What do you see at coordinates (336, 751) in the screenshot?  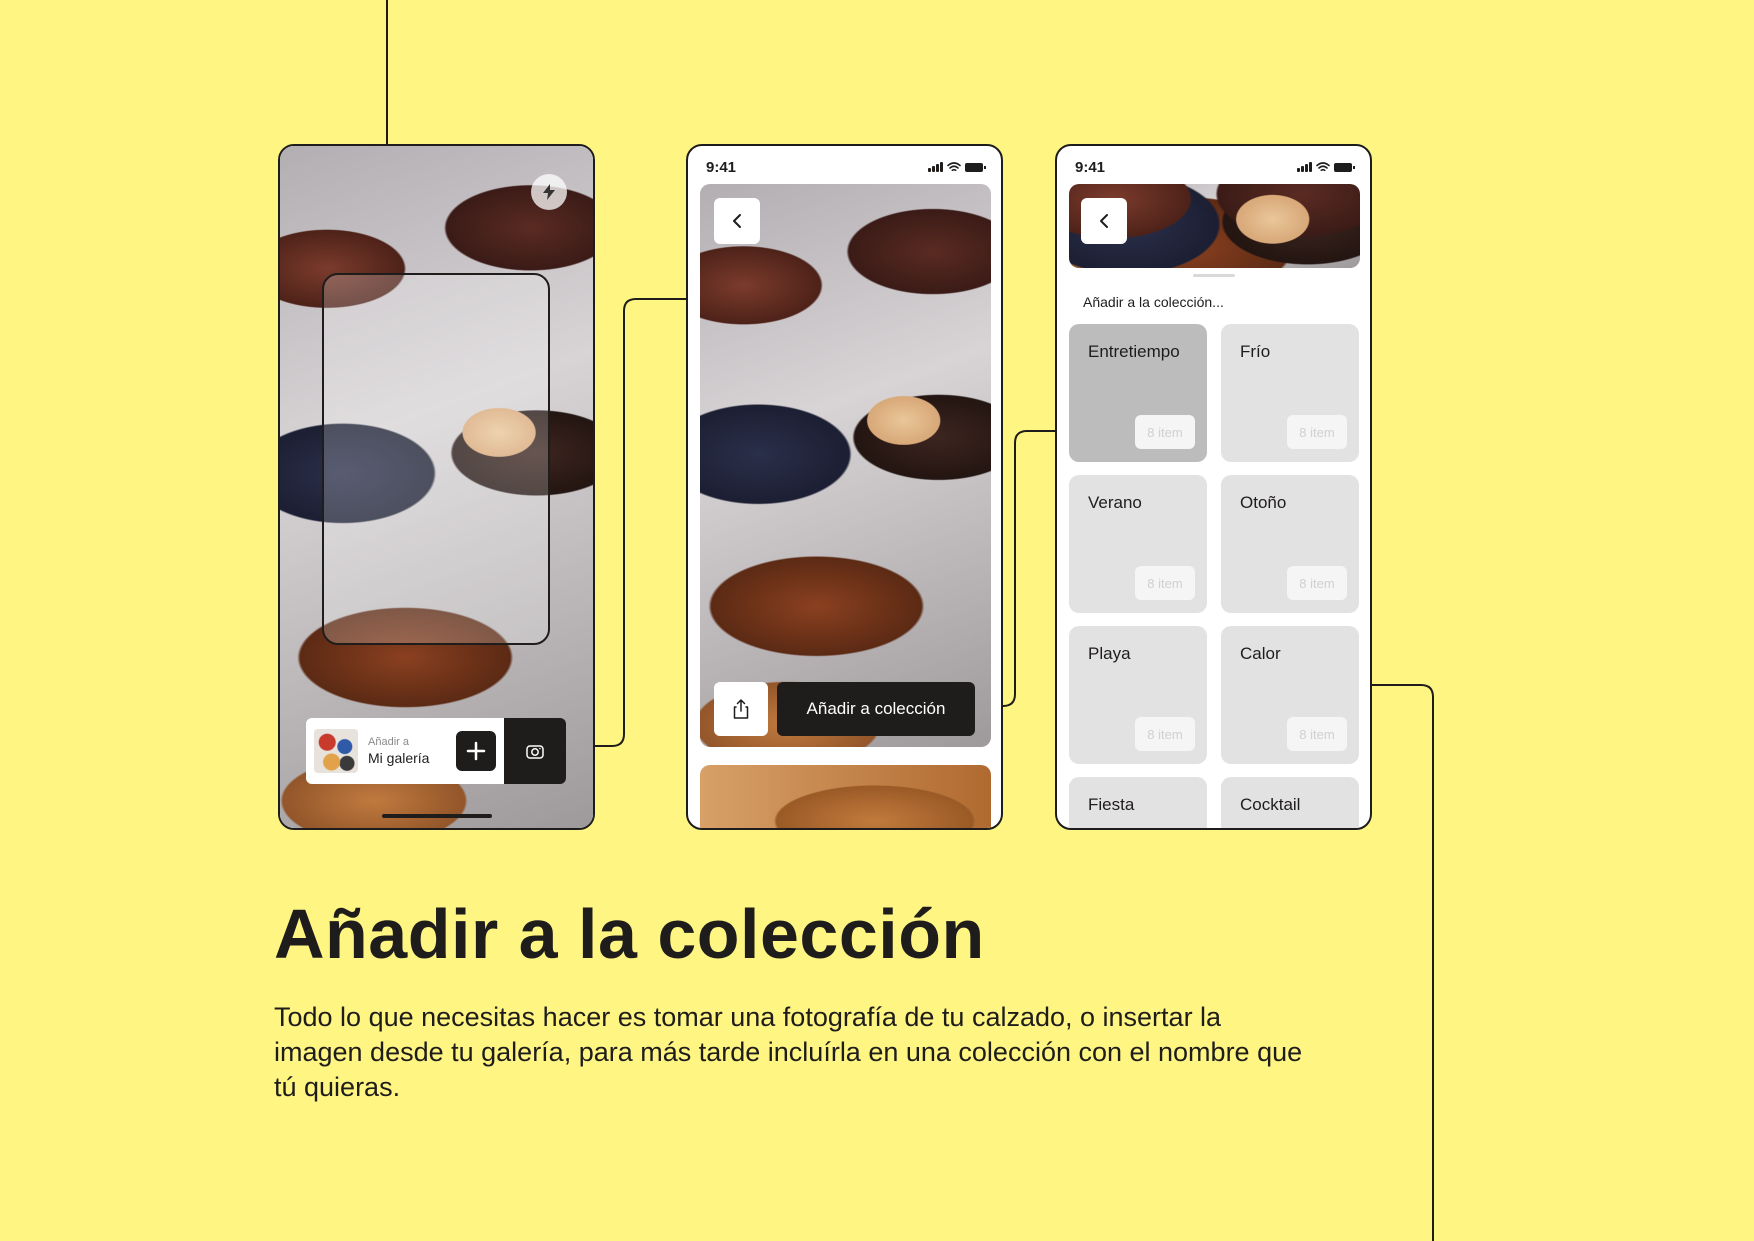 I see `gallery-thumbnail` at bounding box center [336, 751].